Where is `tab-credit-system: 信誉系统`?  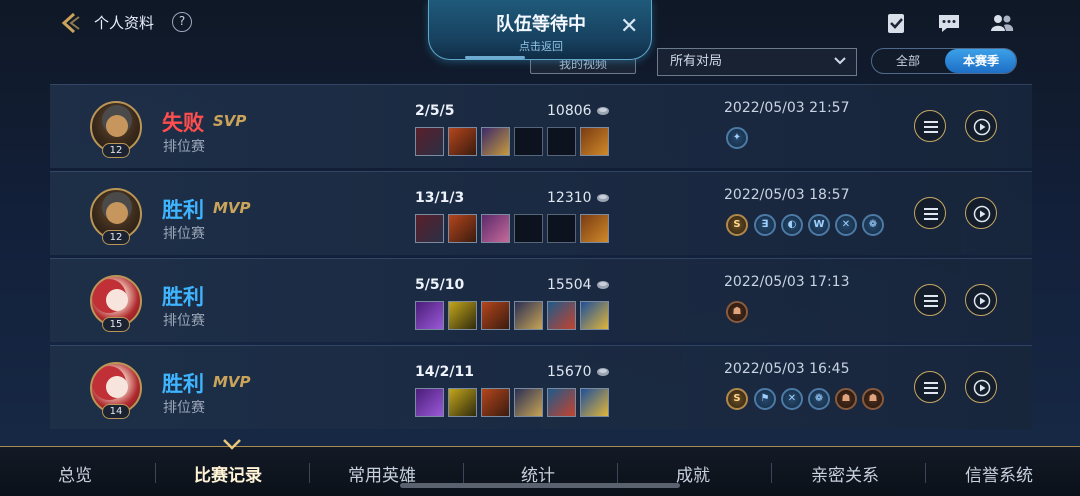 tab-credit-system: 信誉系统 is located at coordinates (999, 473).